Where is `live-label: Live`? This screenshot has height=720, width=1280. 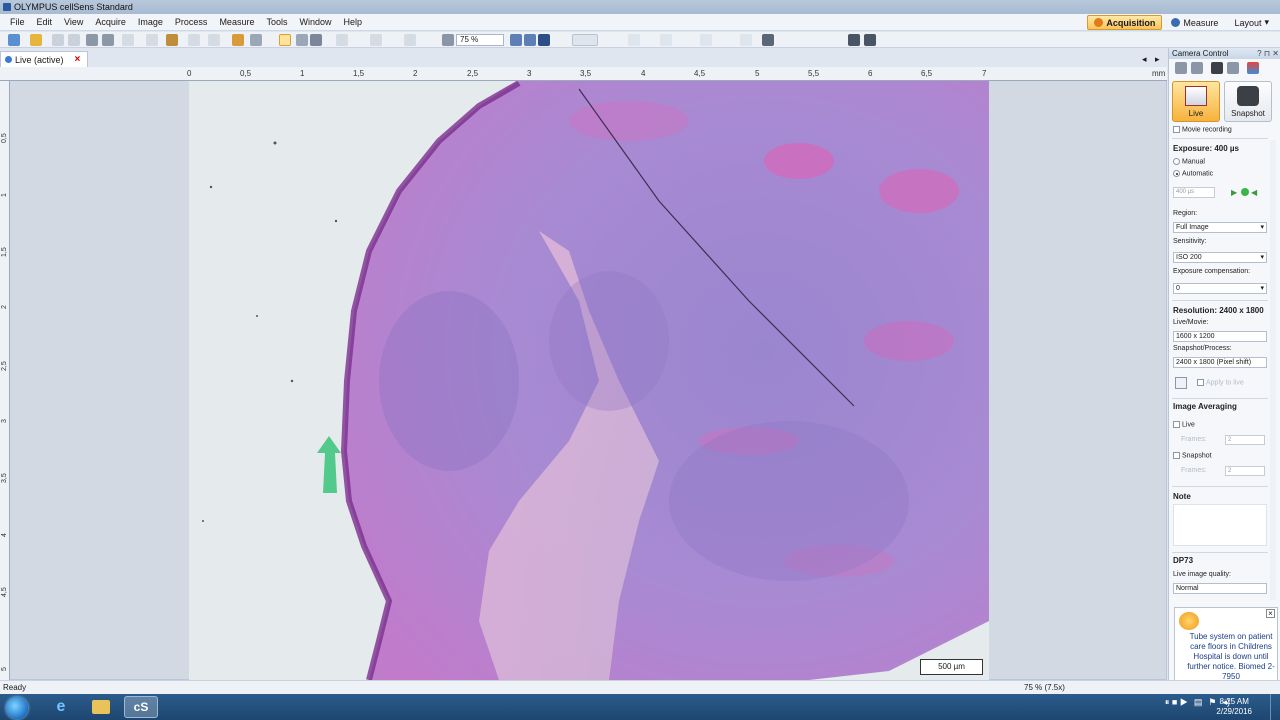 live-label: Live is located at coordinates (1196, 113).